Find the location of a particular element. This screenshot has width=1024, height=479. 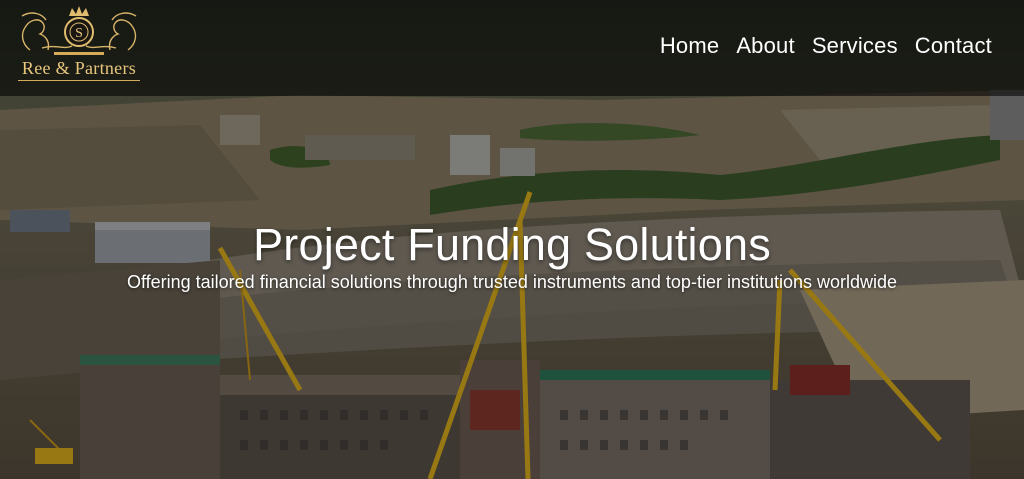

brand-name: Ree & Partners is located at coordinates (79, 68).